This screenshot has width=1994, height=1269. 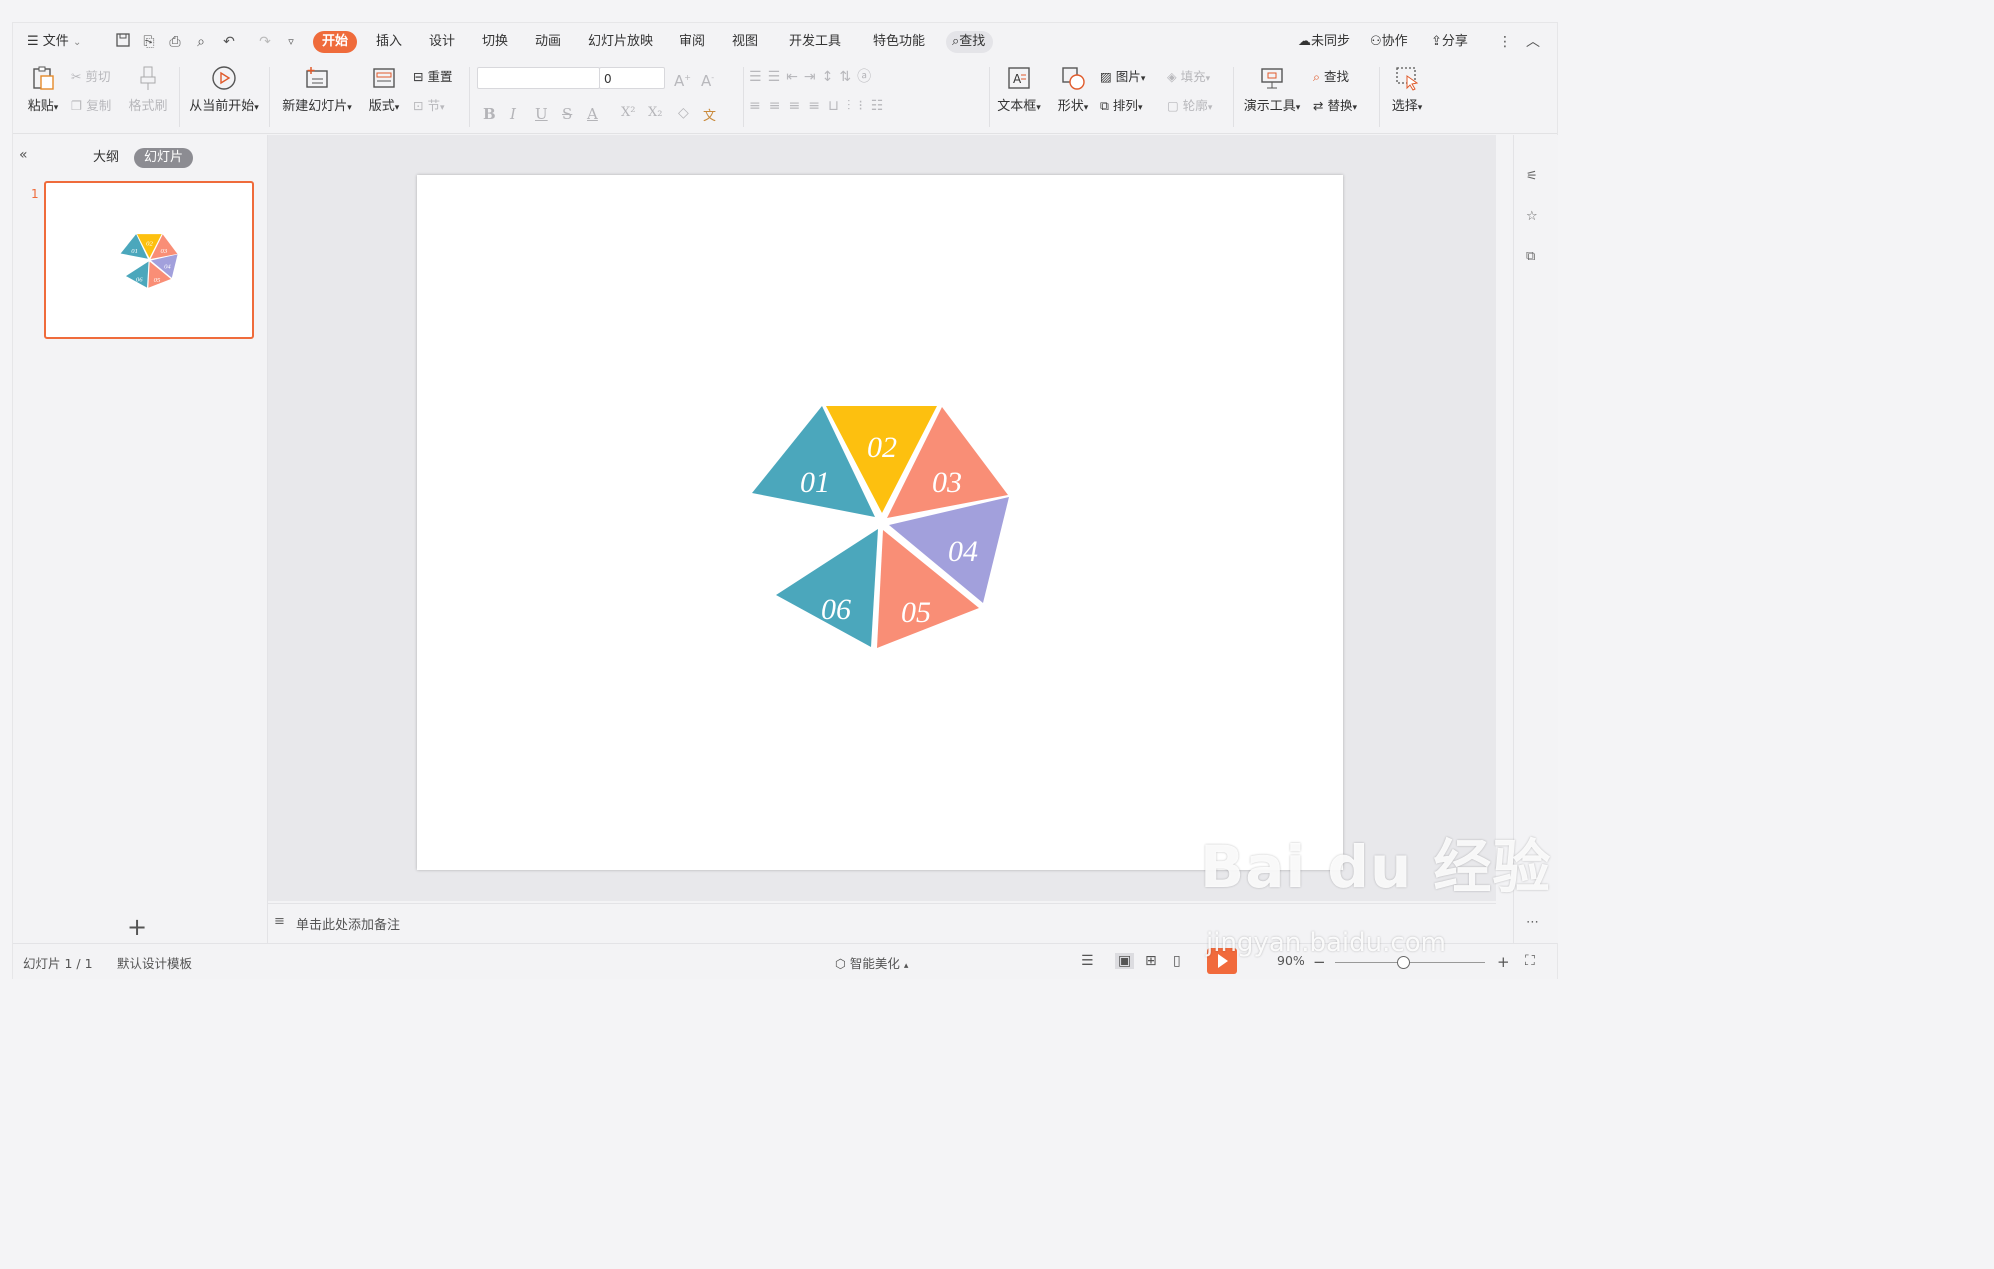 I want to click on export-icon: ⎘, so click(x=149, y=42).